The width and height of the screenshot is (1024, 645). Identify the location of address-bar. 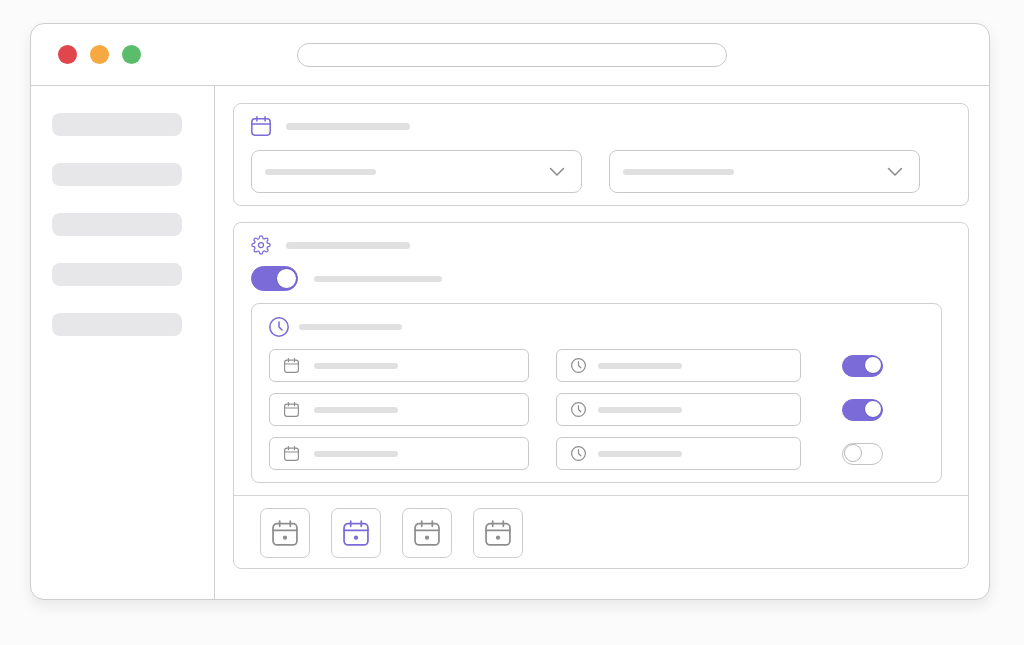
(512, 54).